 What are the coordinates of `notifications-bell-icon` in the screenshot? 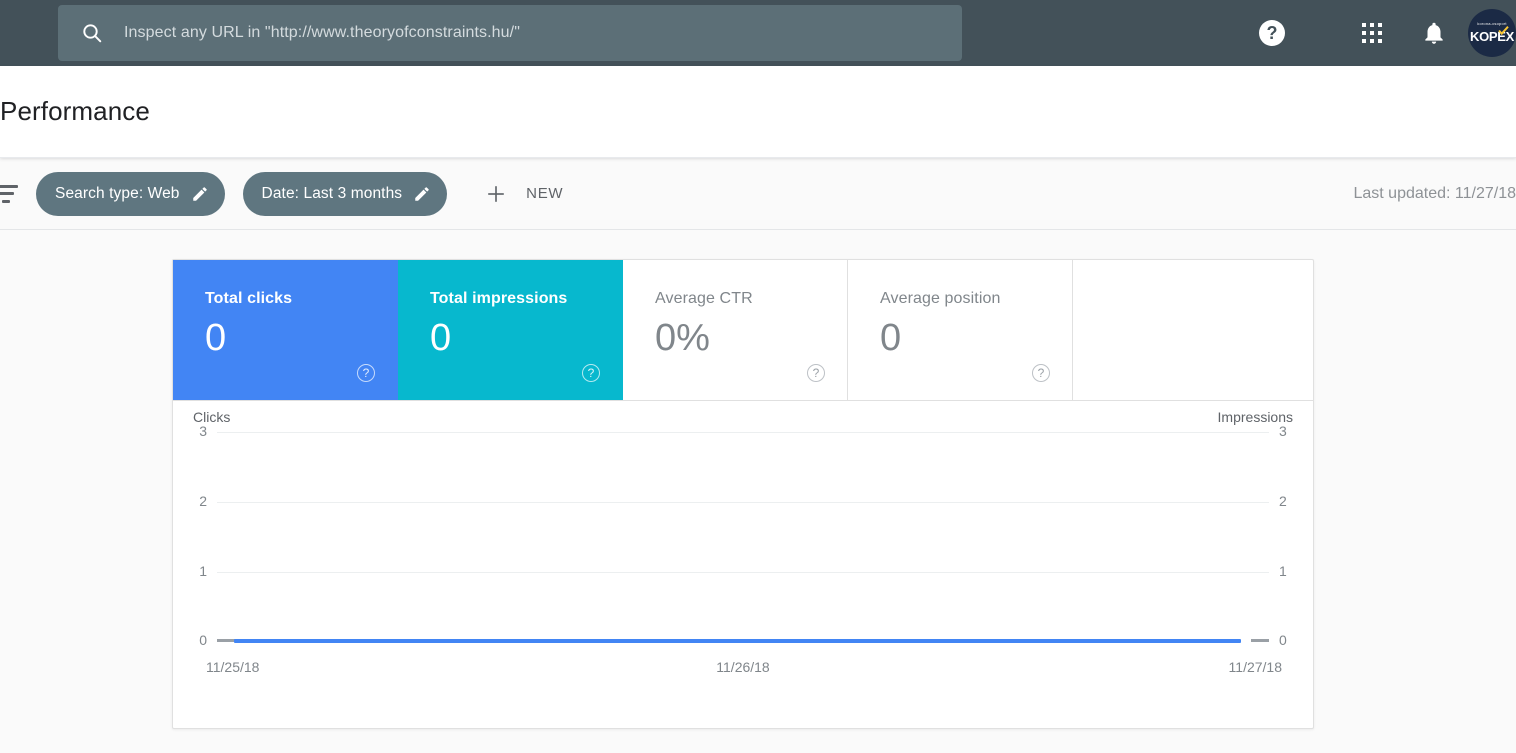 It's located at (1434, 33).